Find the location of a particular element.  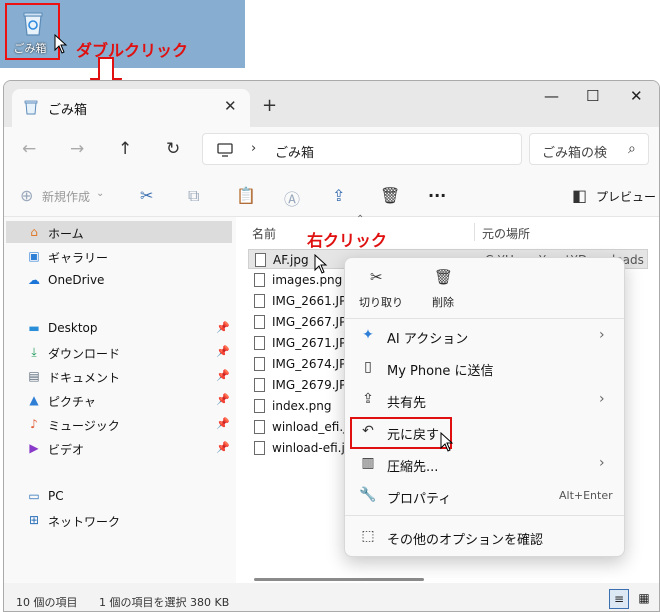

search-box: ごみ箱の検 ⌕ is located at coordinates (589, 149).